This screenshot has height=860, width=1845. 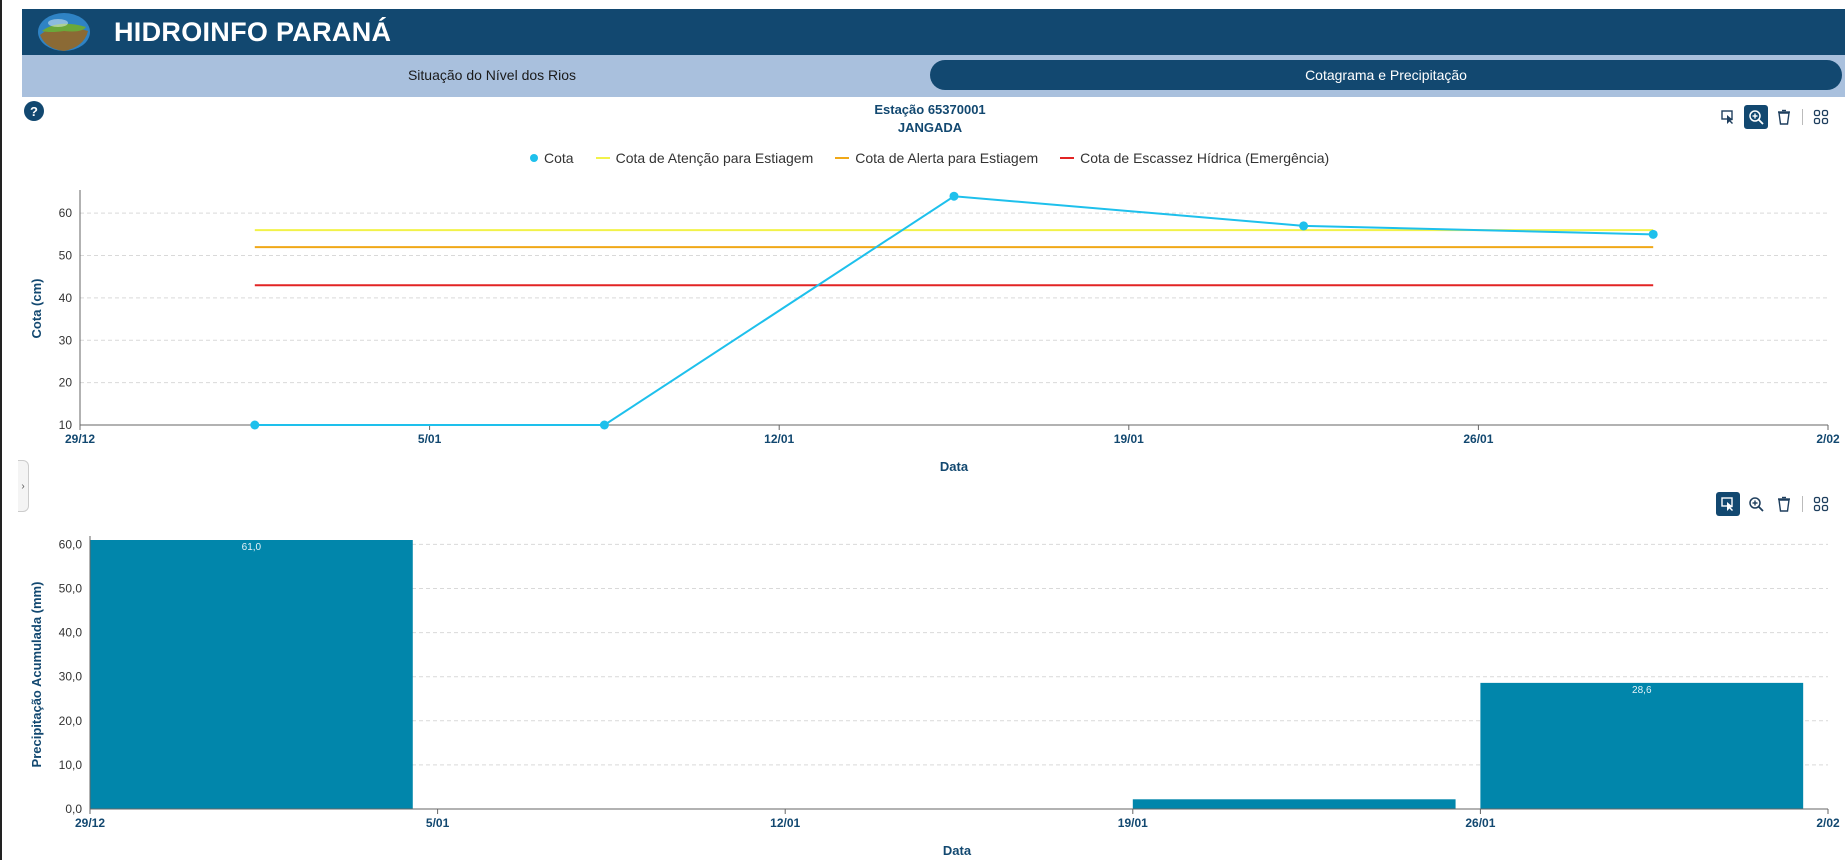 I want to click on y-axis-title: Precipitação Acumulada (mm), so click(x=36, y=675).